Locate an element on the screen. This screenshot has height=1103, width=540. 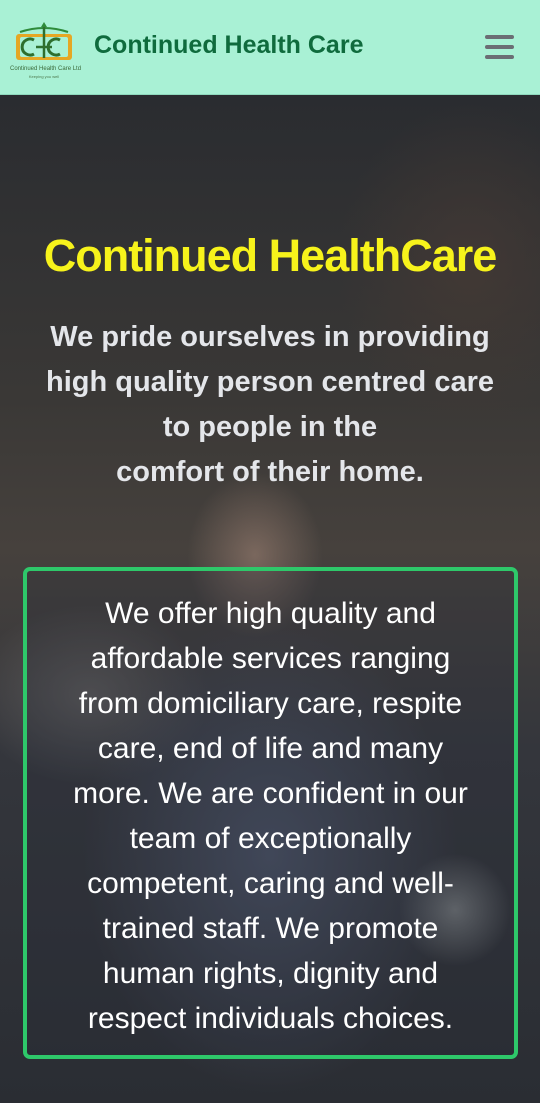
brand-name: Continued Health Care is located at coordinates (228, 45).